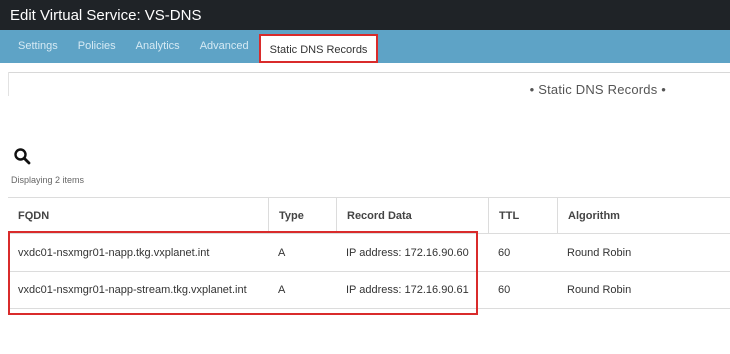 This screenshot has height=354, width=730. What do you see at coordinates (412, 215) in the screenshot?
I see `column-header-record-data: Record Data` at bounding box center [412, 215].